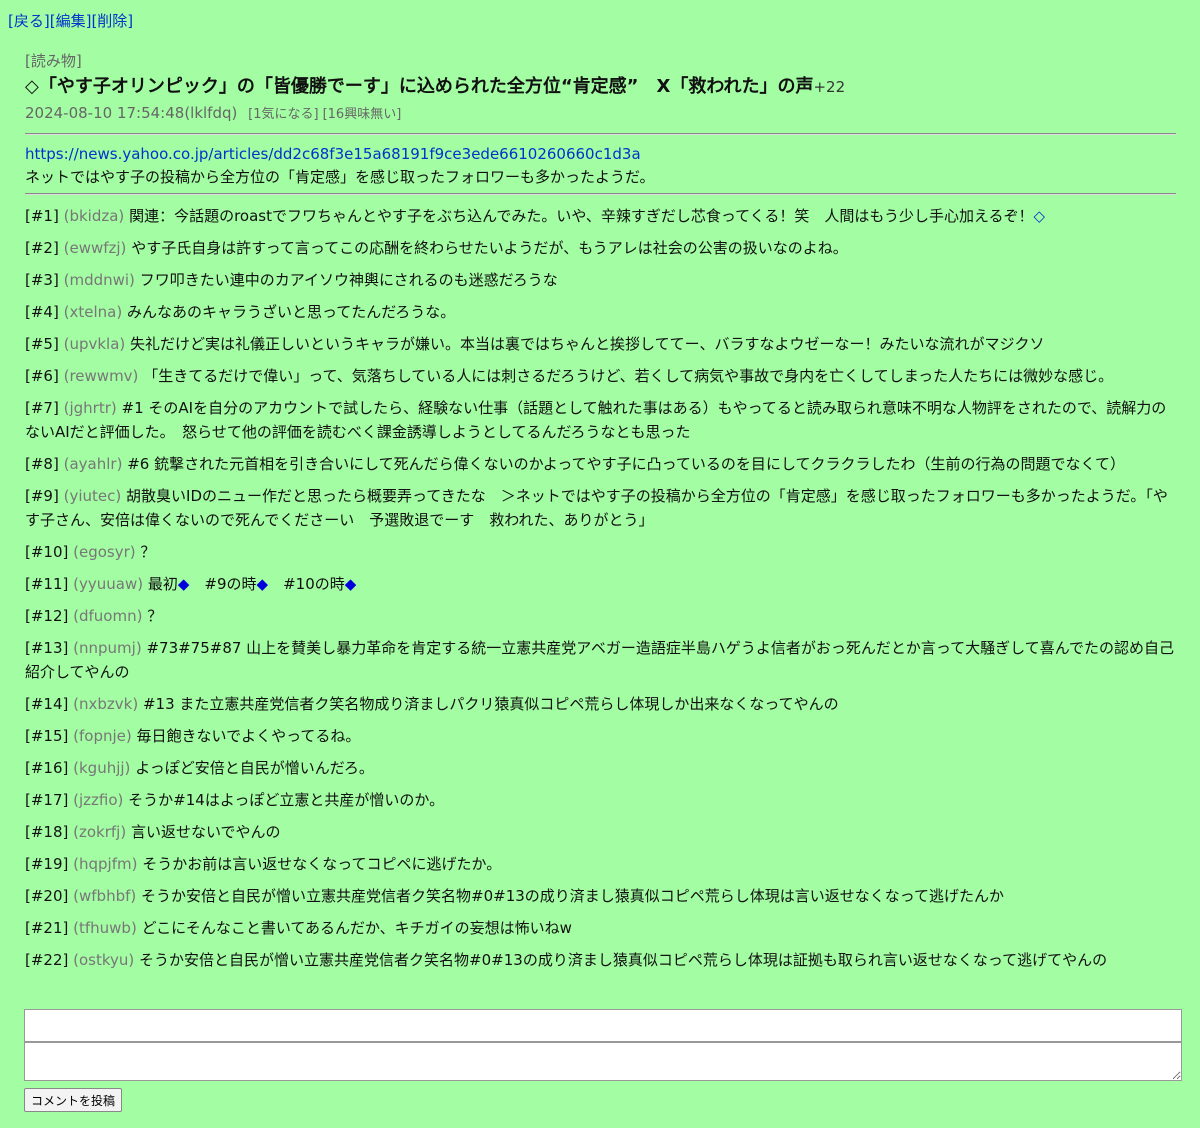  Describe the element at coordinates (46, 704) in the screenshot. I see `comment-number: [#14]` at that location.